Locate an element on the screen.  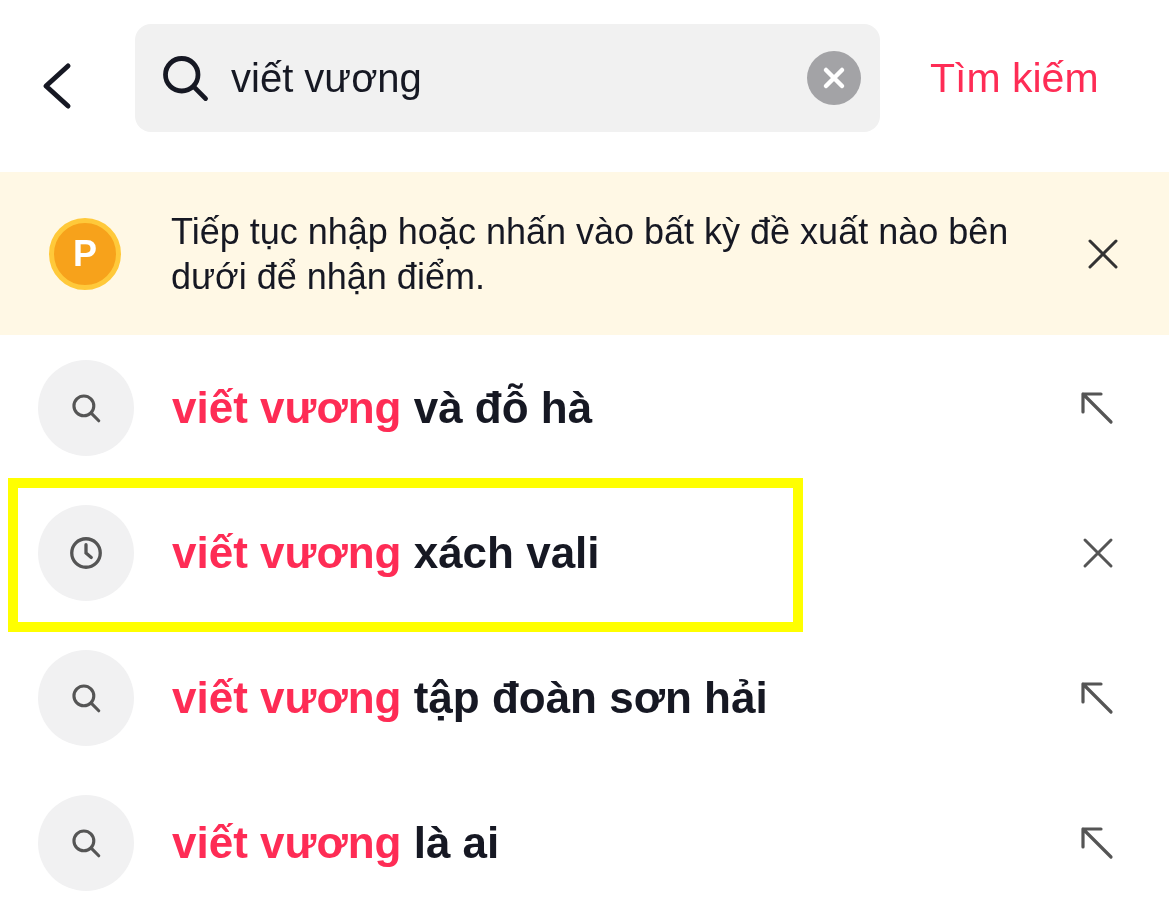
clock-icon is located at coordinates (86, 552).